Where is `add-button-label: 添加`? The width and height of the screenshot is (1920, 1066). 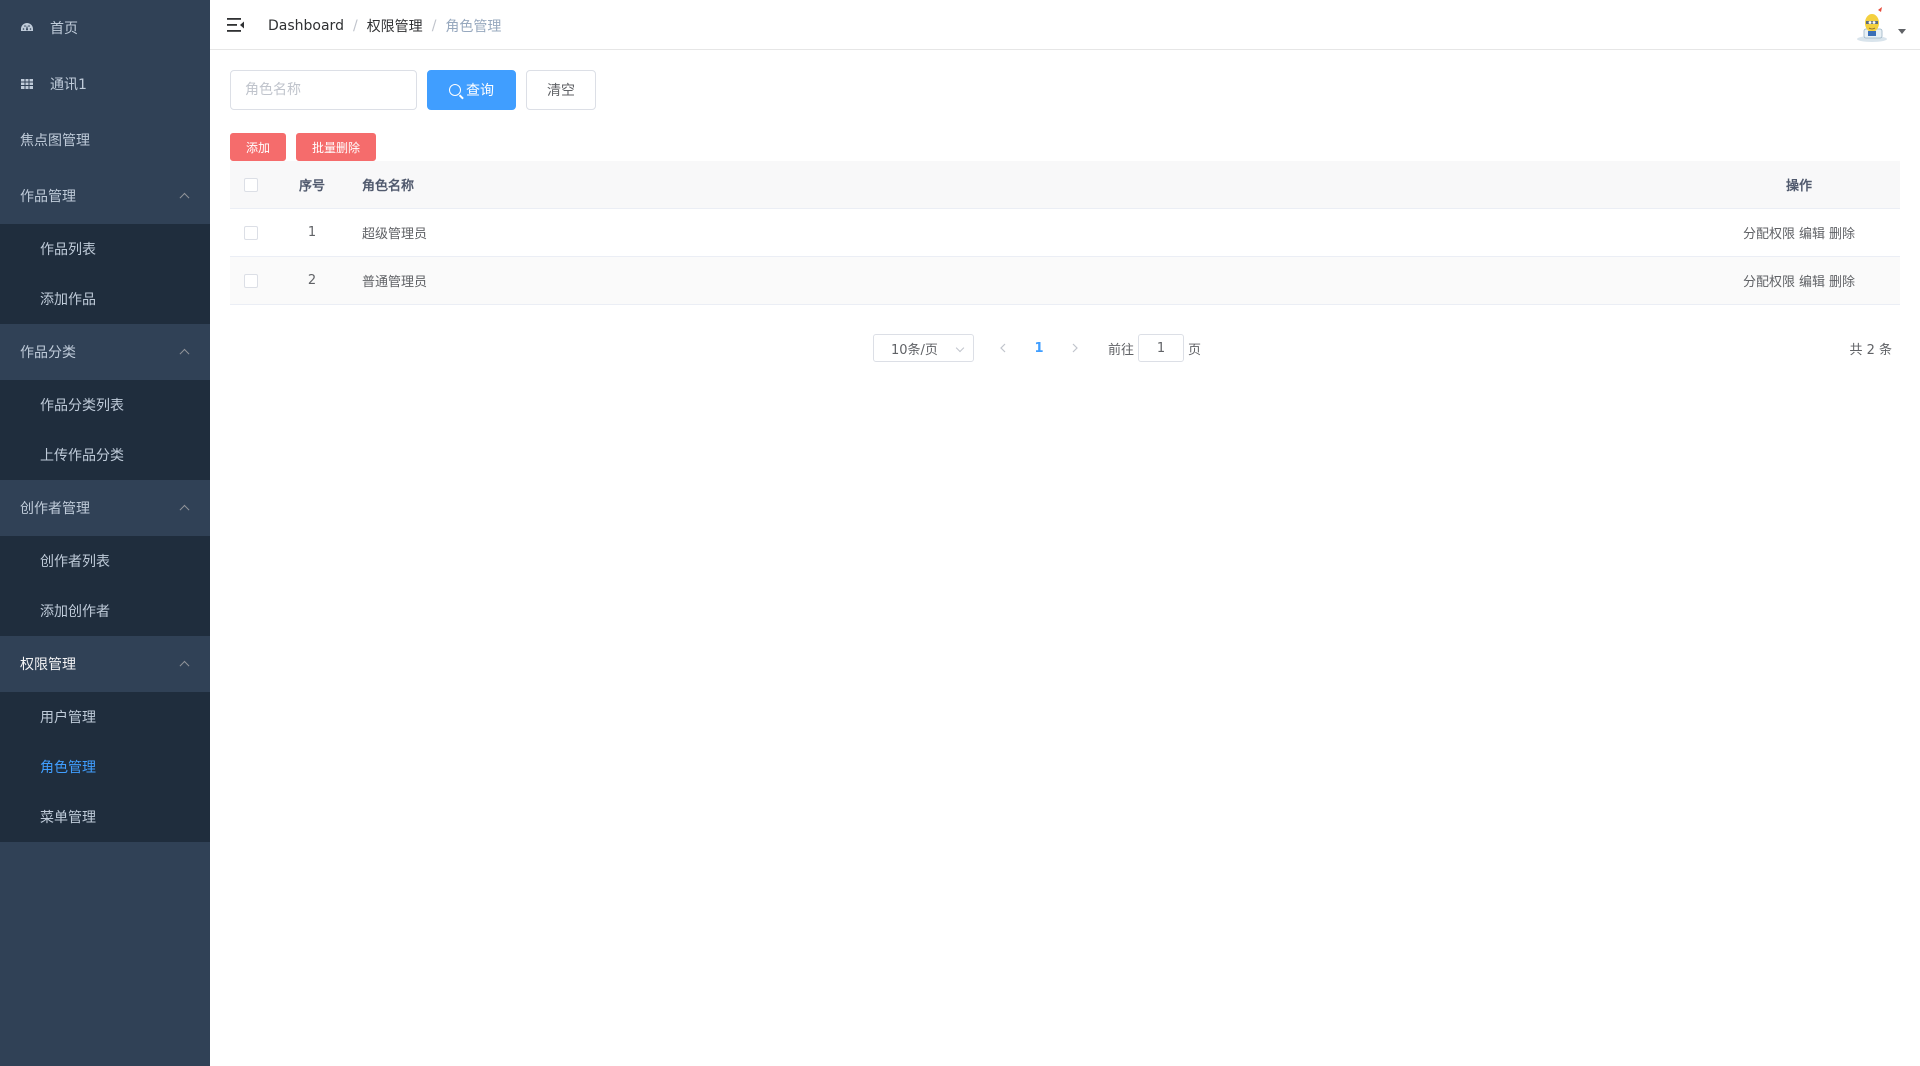 add-button-label: 添加 is located at coordinates (258, 147).